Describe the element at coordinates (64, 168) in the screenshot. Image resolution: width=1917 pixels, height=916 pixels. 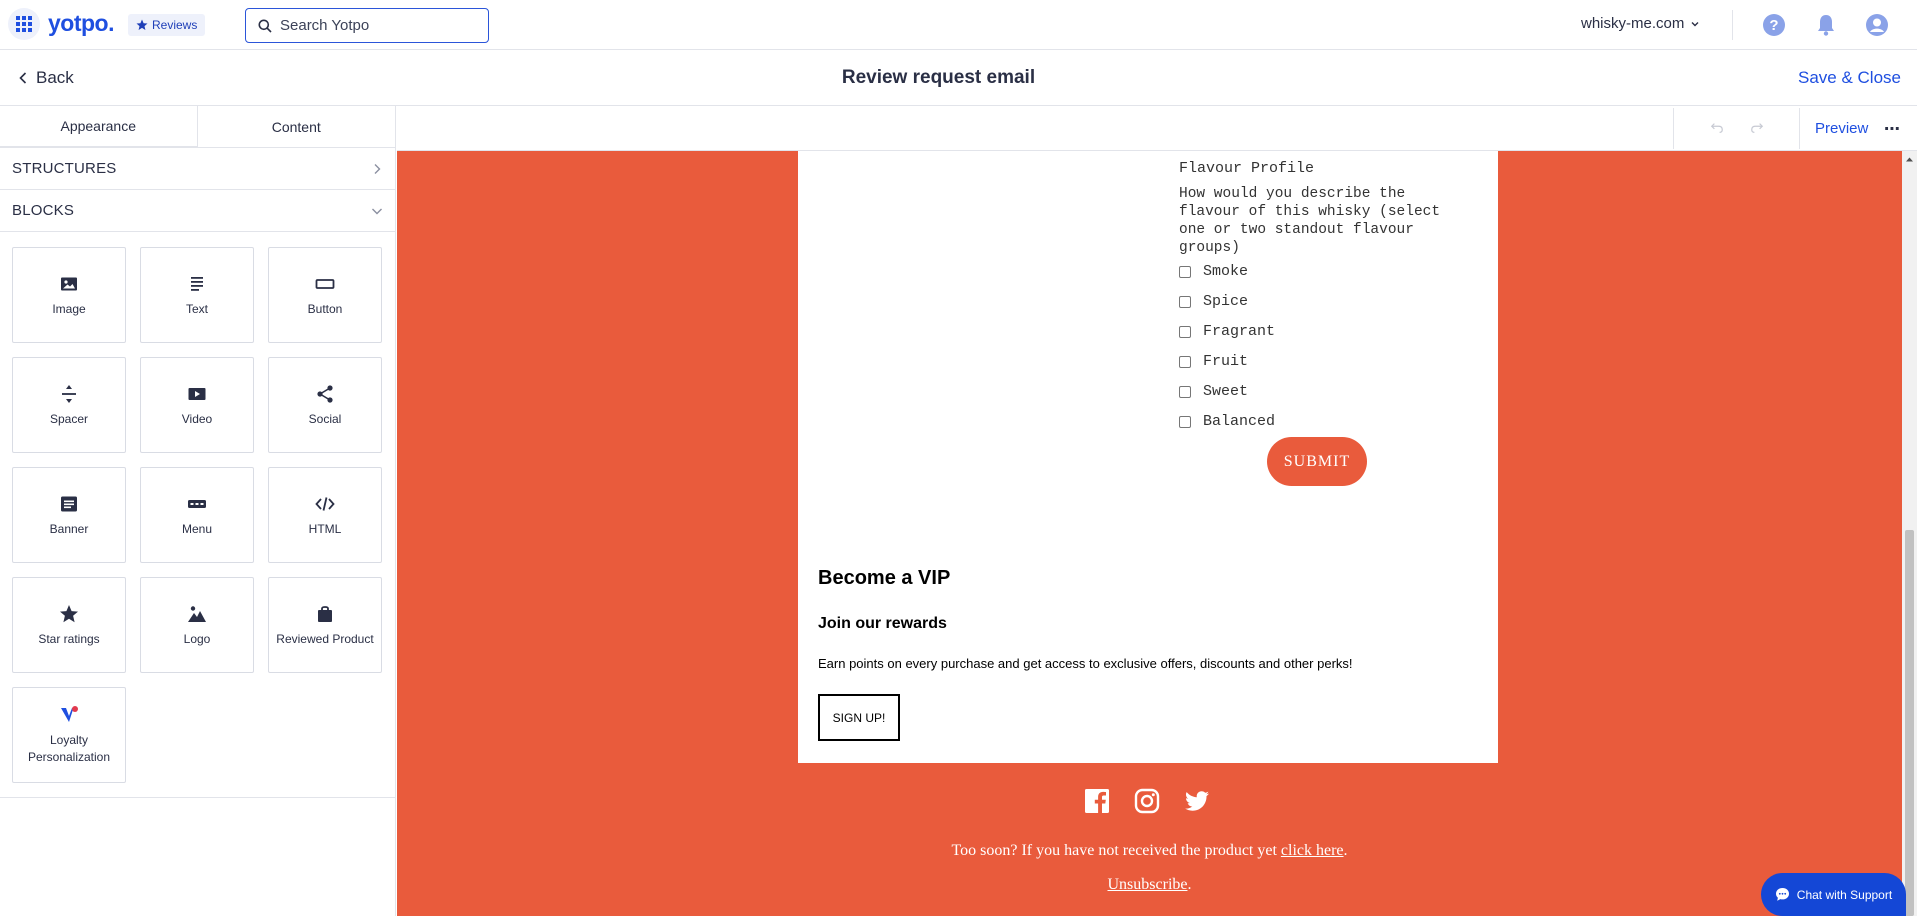
I see `structures-label: STRUCTURES` at that location.